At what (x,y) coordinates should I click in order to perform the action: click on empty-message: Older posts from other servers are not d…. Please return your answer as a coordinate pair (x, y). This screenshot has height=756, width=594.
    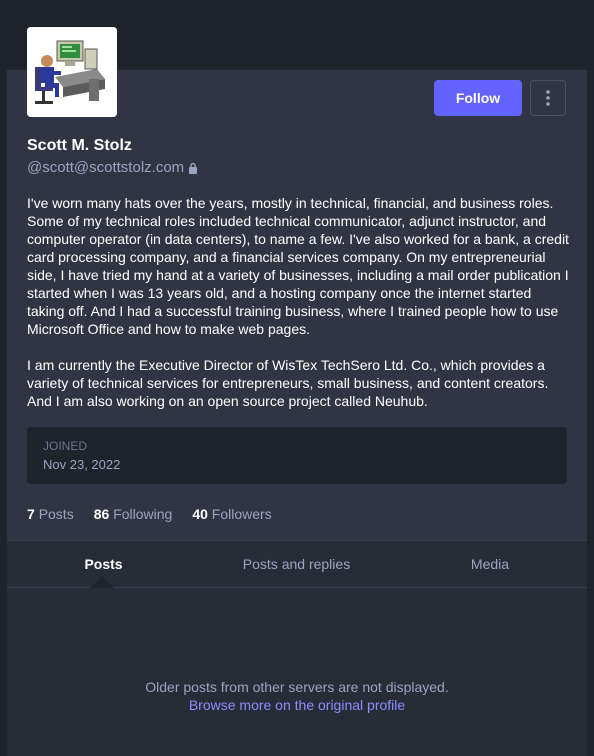
    Looking at the image, I should click on (297, 687).